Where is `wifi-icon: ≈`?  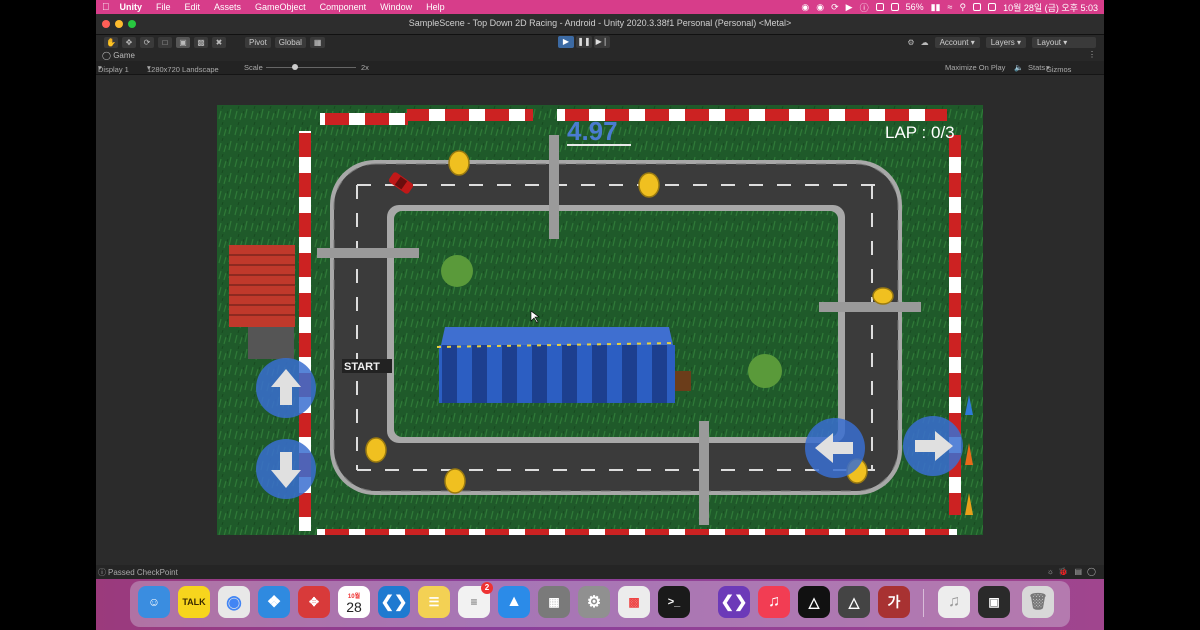
wifi-icon: ≈ is located at coordinates (950, 7).